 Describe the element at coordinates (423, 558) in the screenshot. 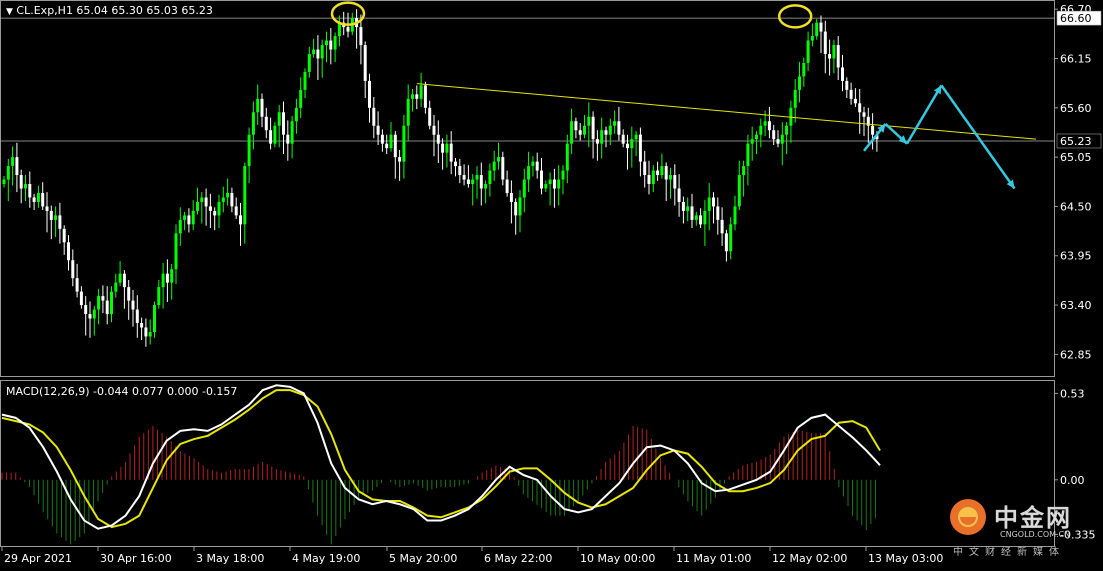

I see `time-tick-label: 5 May 20:00` at that location.